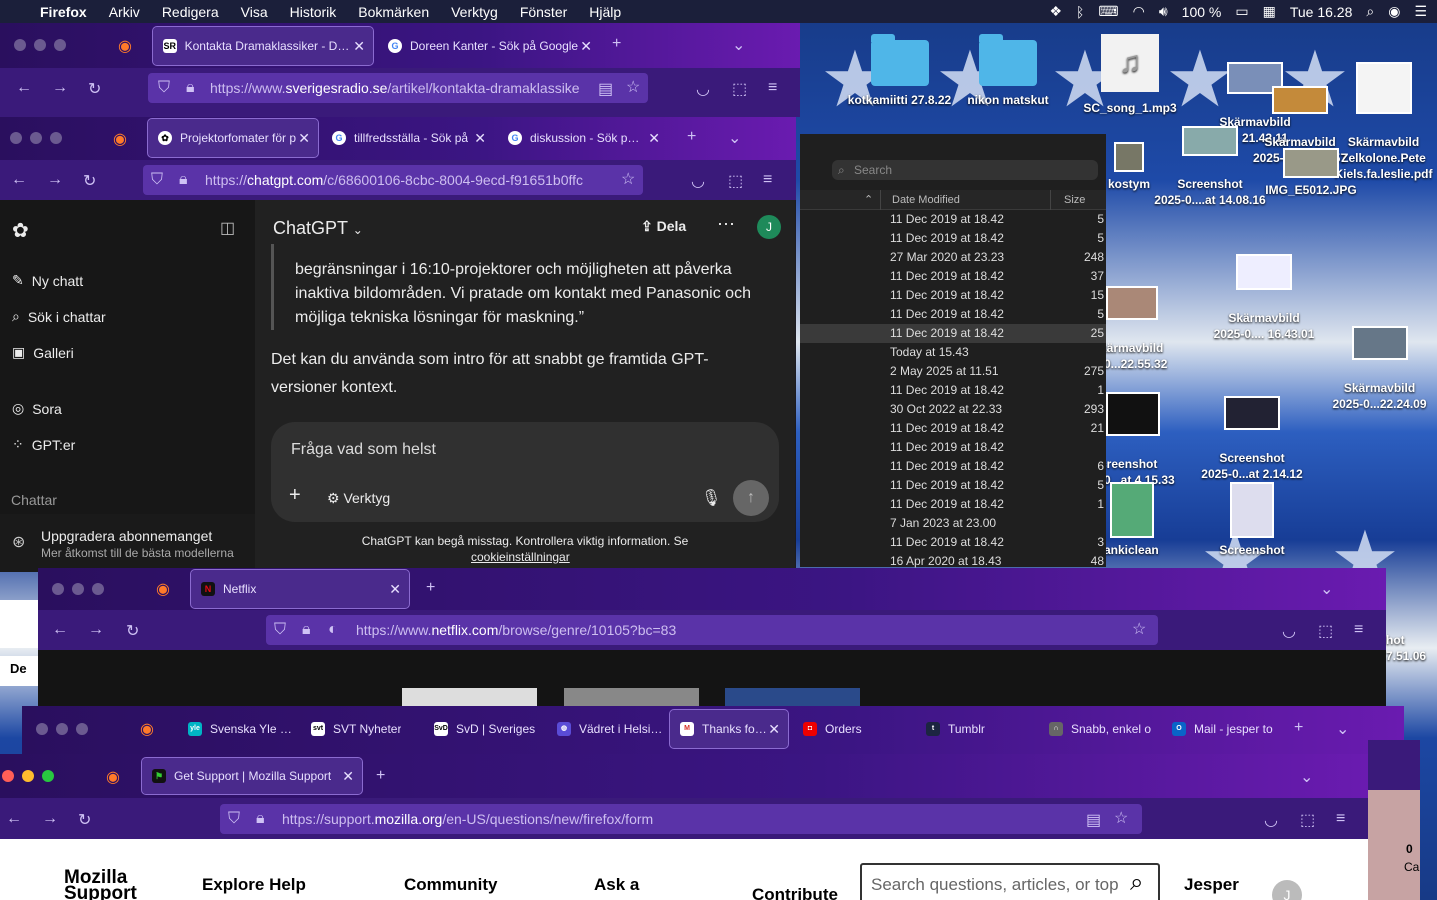  What do you see at coordinates (100, 884) in the screenshot?
I see `mozilla-support-logo: Mozilla Support` at bounding box center [100, 884].